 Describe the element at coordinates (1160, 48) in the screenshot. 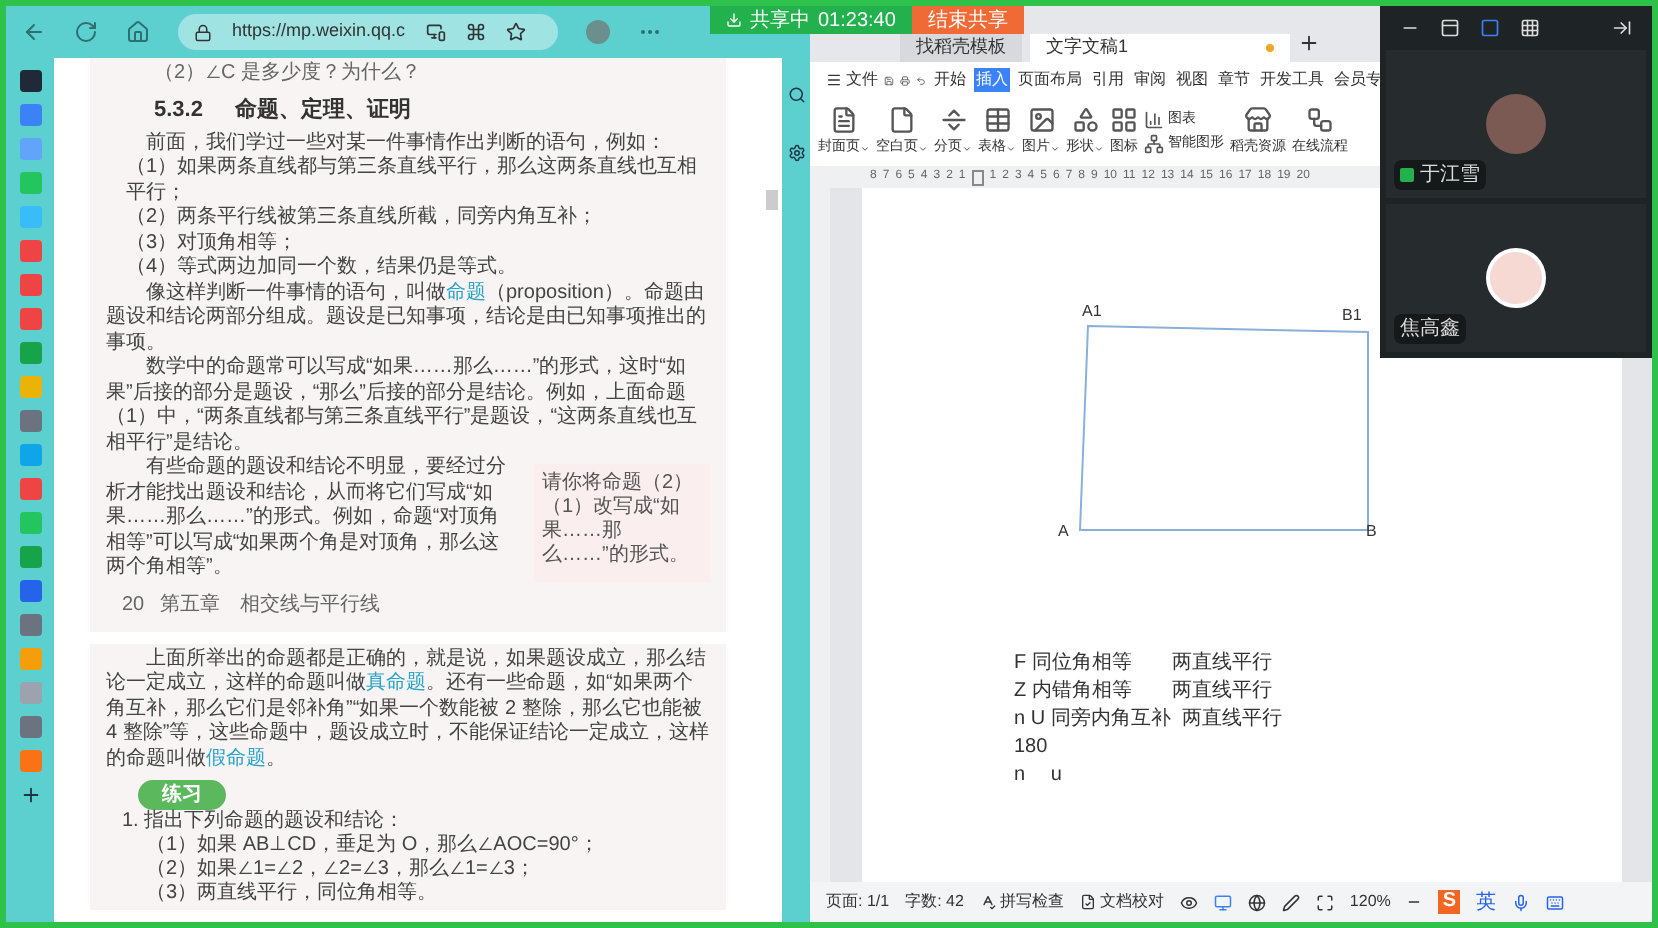

I see `document-tab: 文字文稿1` at that location.